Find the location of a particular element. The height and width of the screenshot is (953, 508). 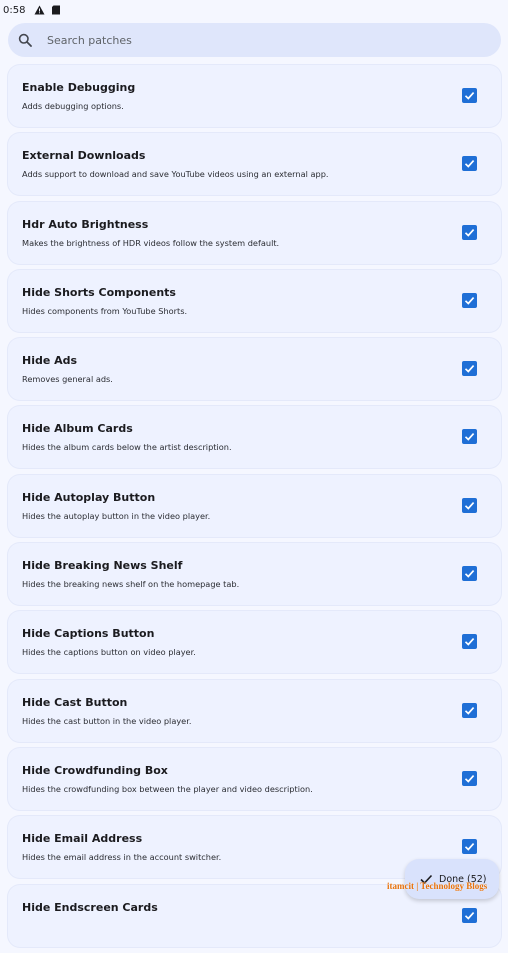

patch-title: Hide Endscreen Cards is located at coordinates (90, 907).